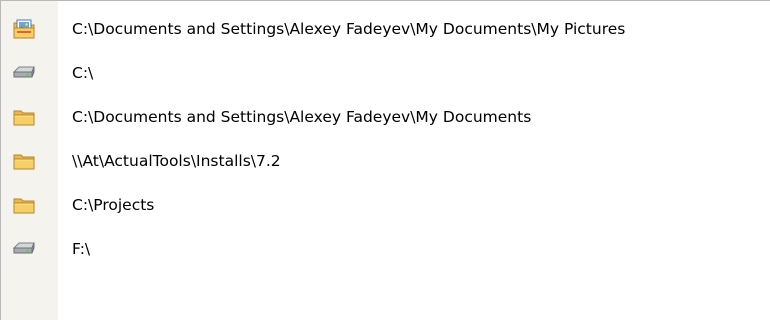  Describe the element at coordinates (385, 205) in the screenshot. I see `menu-item-projects: C:\Projects` at that location.